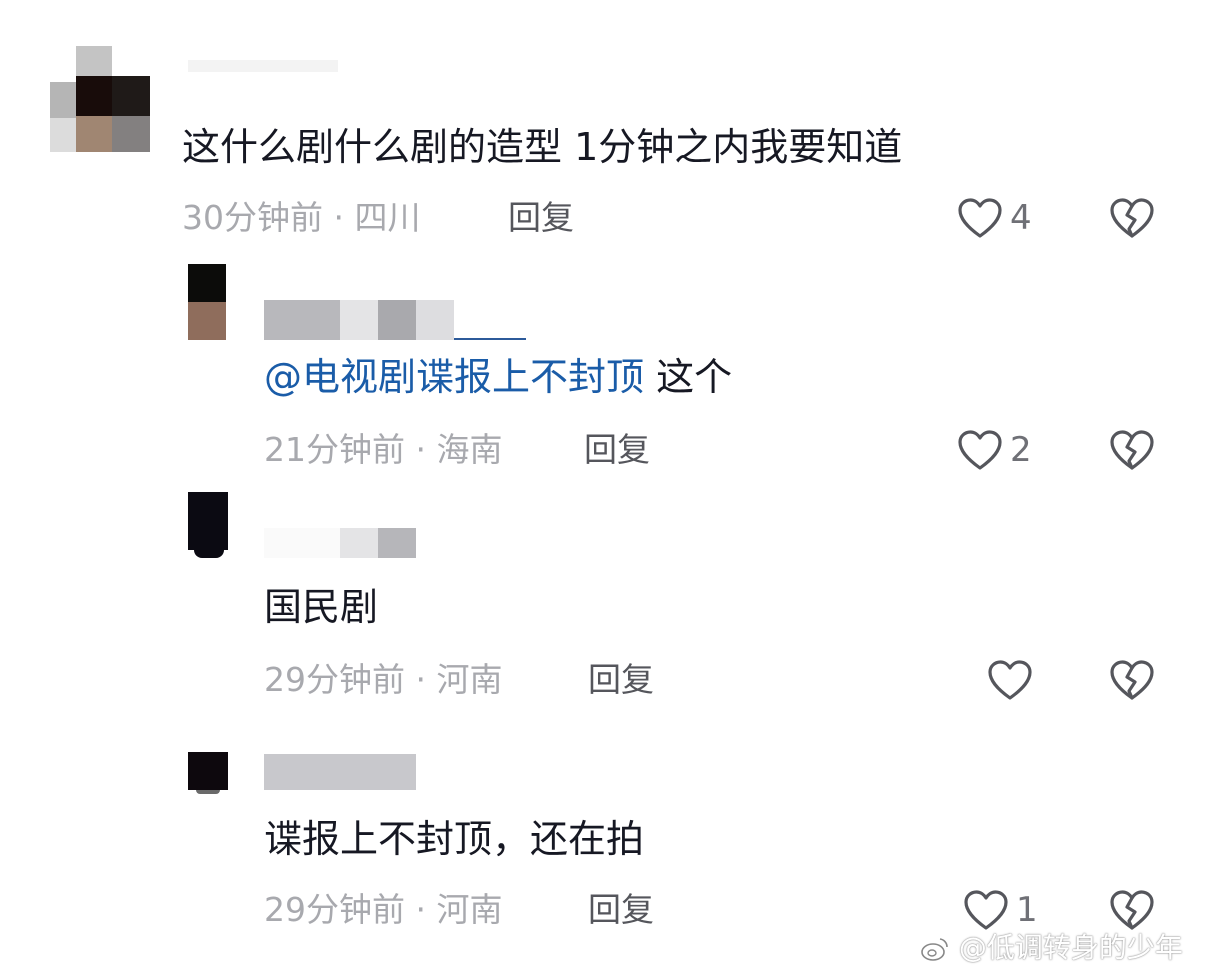 This screenshot has width=1206, height=972. I want to click on watermark-text: @低调转身的少年, so click(1070, 947).